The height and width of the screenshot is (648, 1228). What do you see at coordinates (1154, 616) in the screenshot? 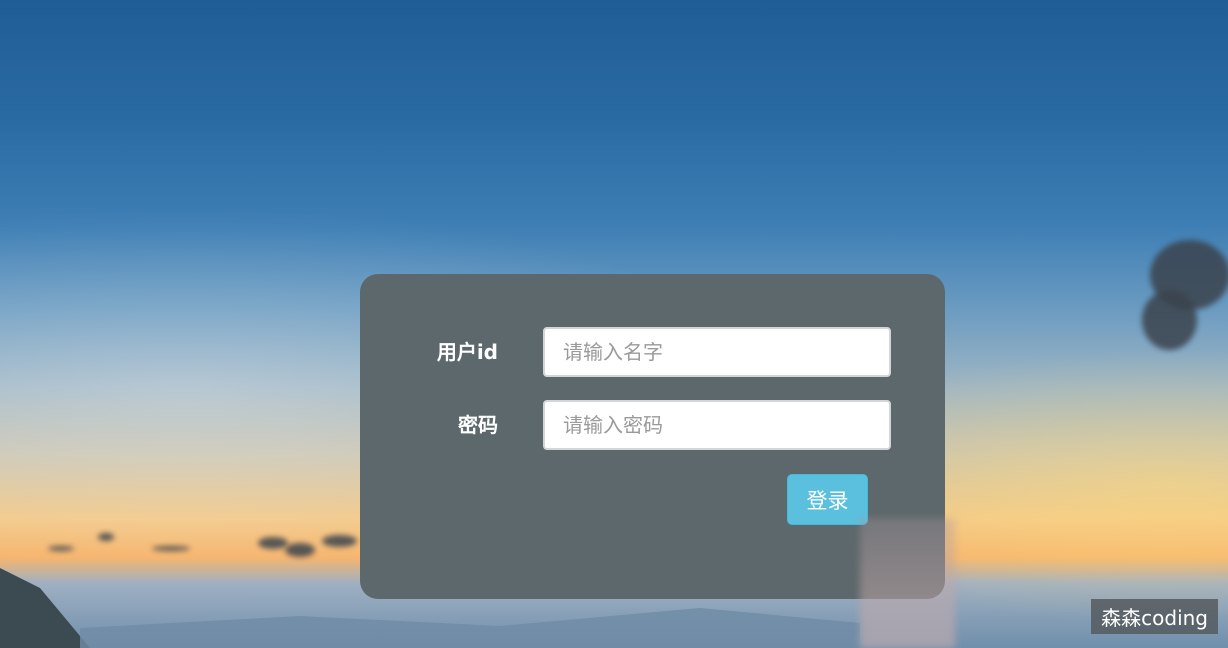
I see `watermark: 森森coding` at bounding box center [1154, 616].